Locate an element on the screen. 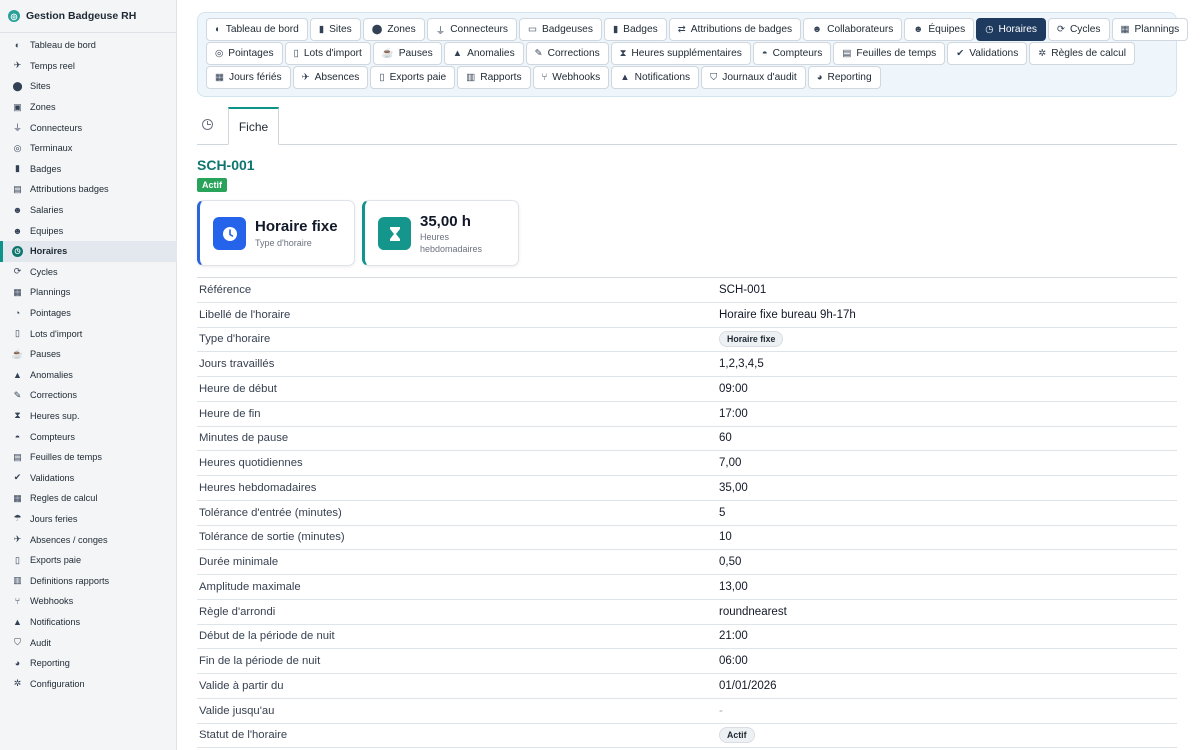 Image resolution: width=1200 pixels, height=750 pixels. module-tab-jours-feries: ▦ Jours fériés is located at coordinates (248, 77).